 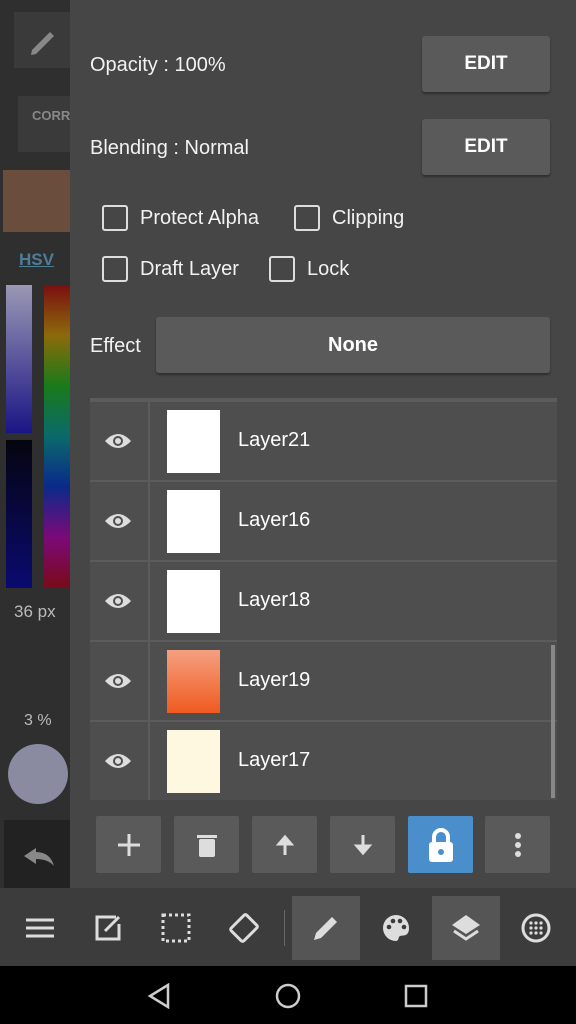 I want to click on clipping-checkbox: Clipping, so click(x=349, y=218).